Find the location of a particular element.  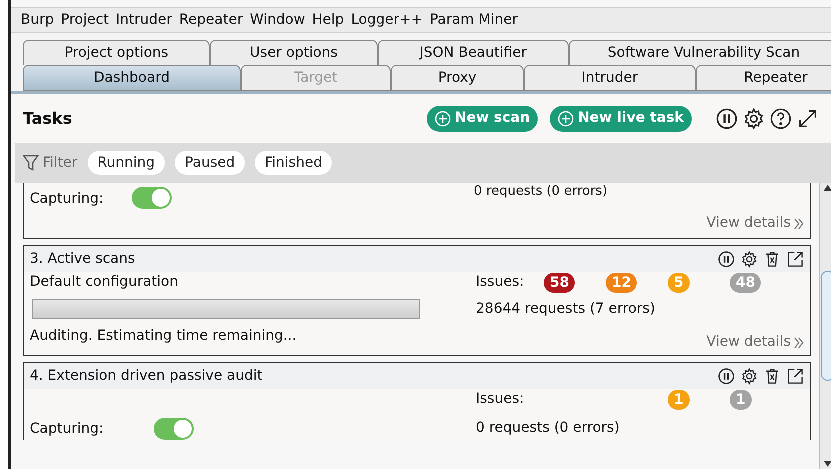

filter-chip: Running is located at coordinates (127, 163).